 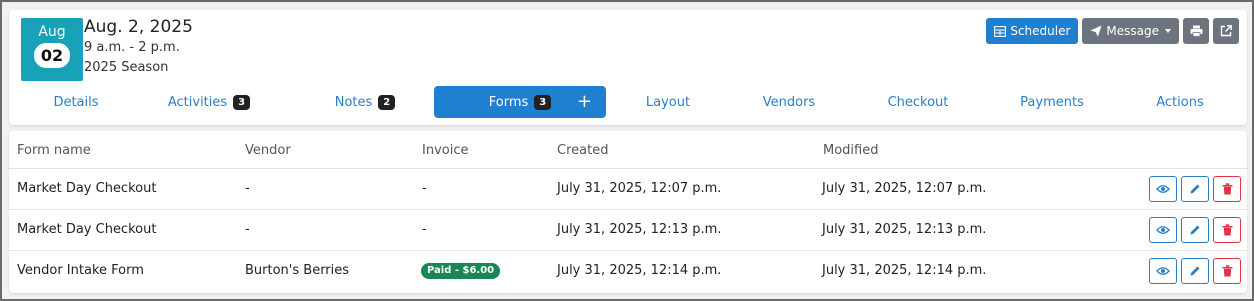 What do you see at coordinates (197, 102) in the screenshot?
I see `tab-label: Activities` at bounding box center [197, 102].